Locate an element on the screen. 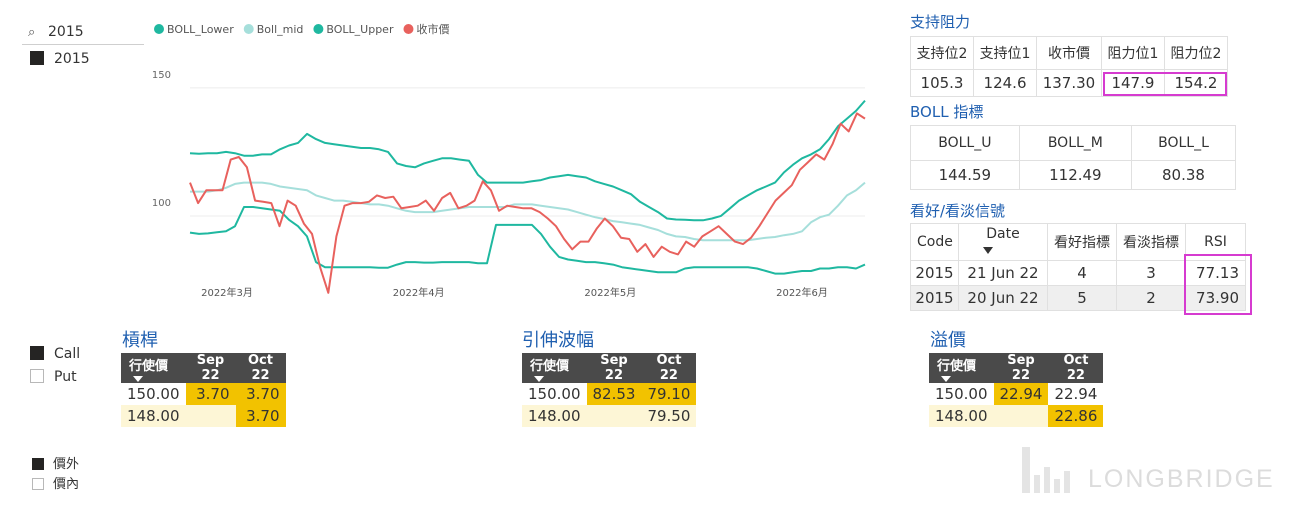 The height and width of the screenshot is (515, 1290). table-row: 148.00 79.50 is located at coordinates (609, 416).